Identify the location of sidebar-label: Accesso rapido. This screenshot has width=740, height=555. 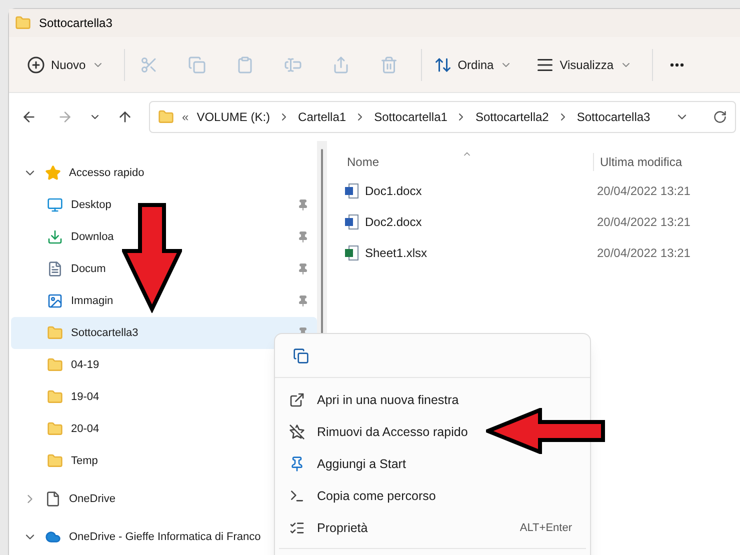
(106, 173).